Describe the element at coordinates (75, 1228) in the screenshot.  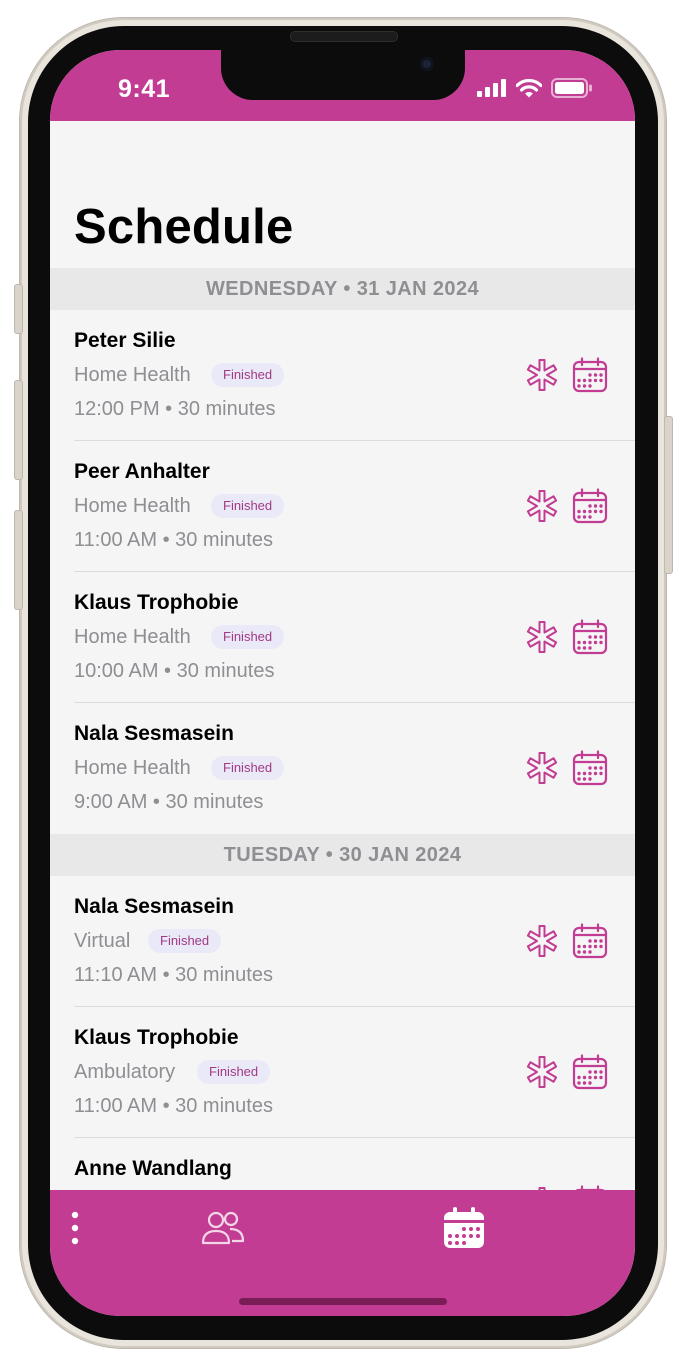
I see `more-vertical-icon` at that location.